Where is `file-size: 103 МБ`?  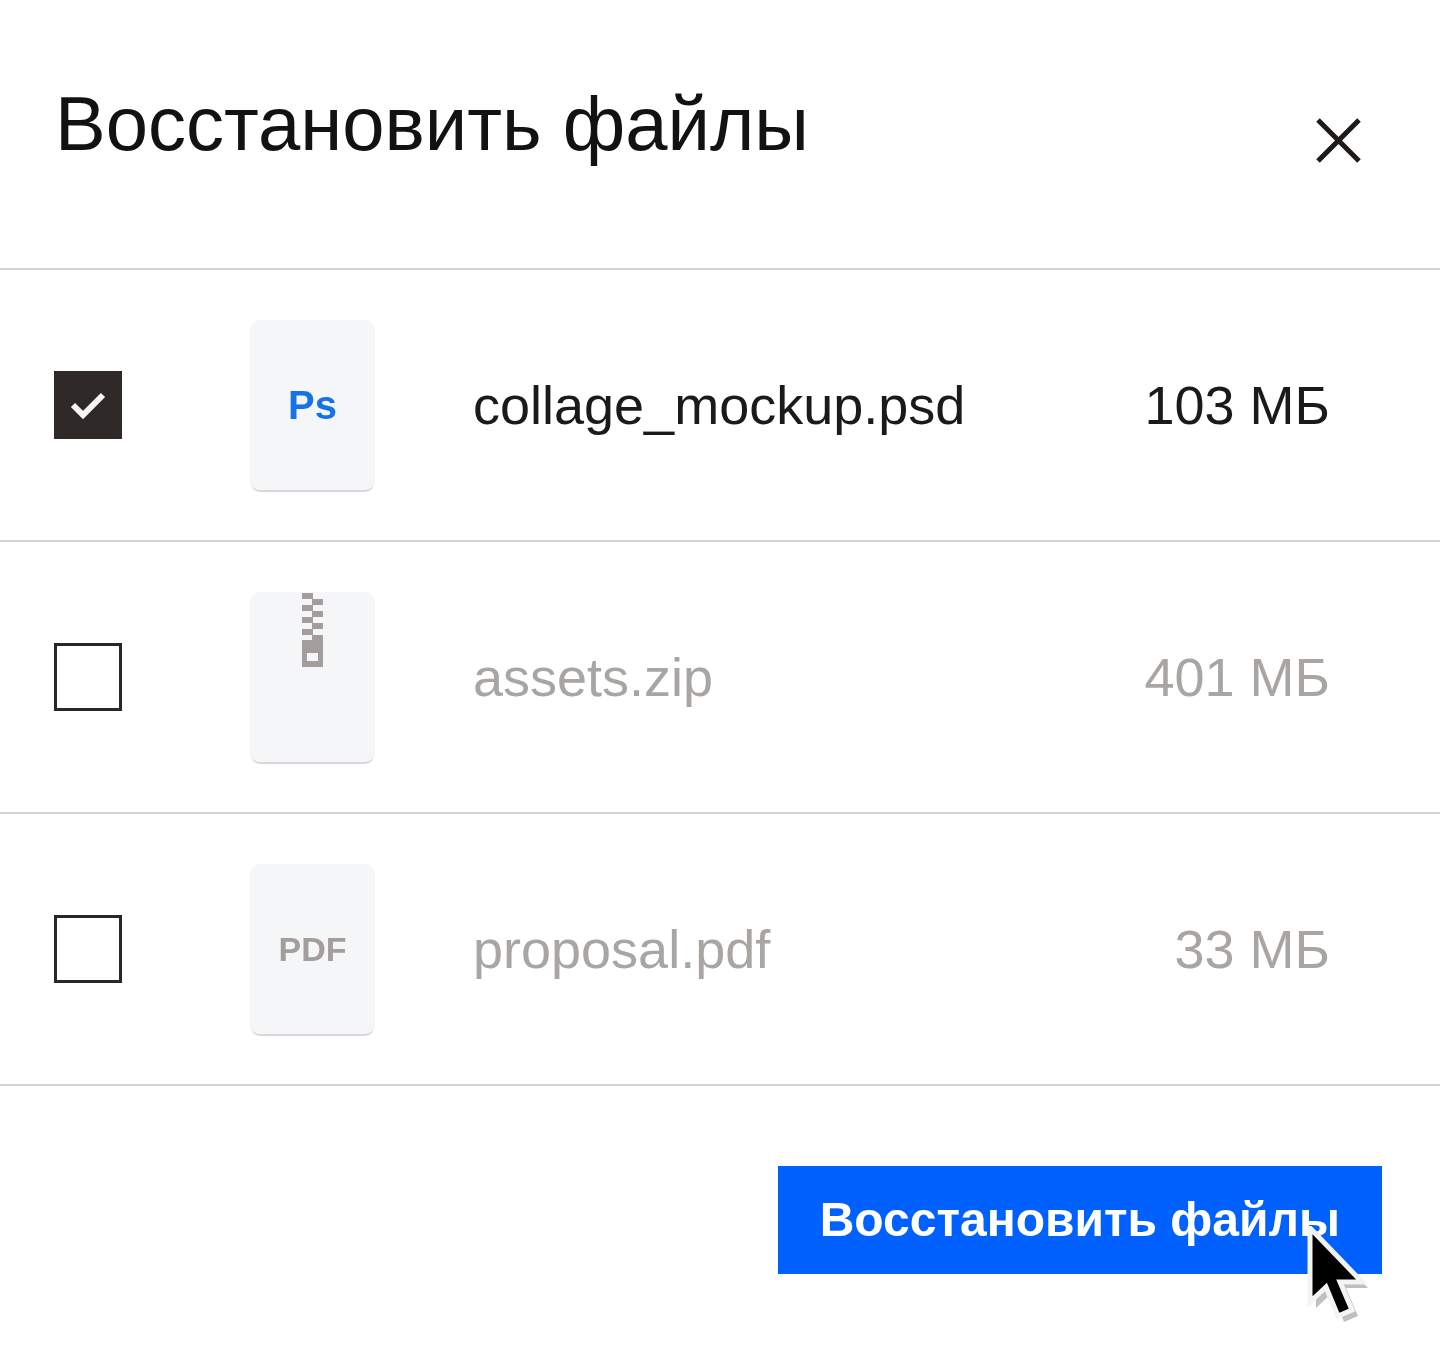
file-size: 103 МБ is located at coordinates (1237, 405).